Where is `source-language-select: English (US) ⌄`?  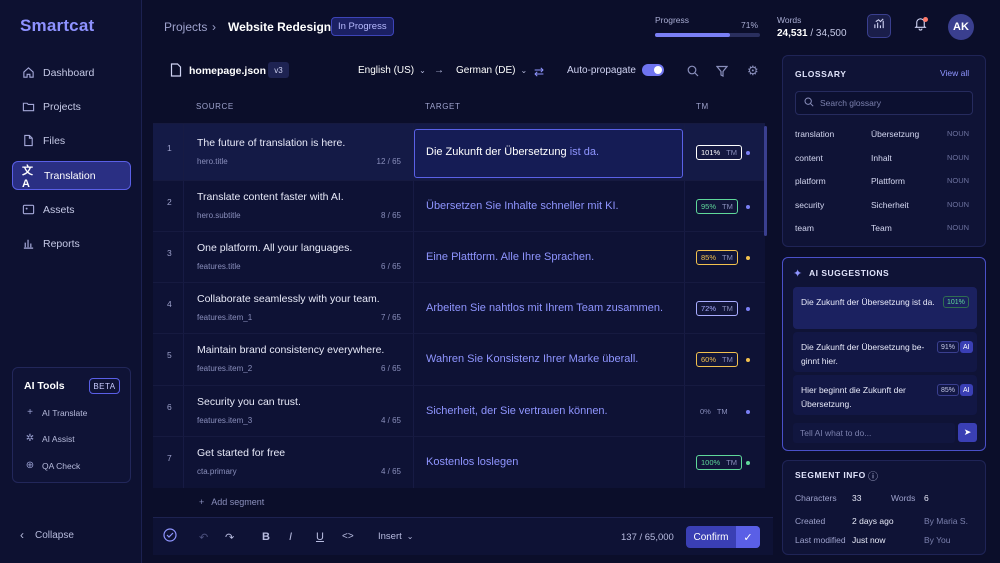
source-language-select: English (US) ⌄ is located at coordinates (392, 70).